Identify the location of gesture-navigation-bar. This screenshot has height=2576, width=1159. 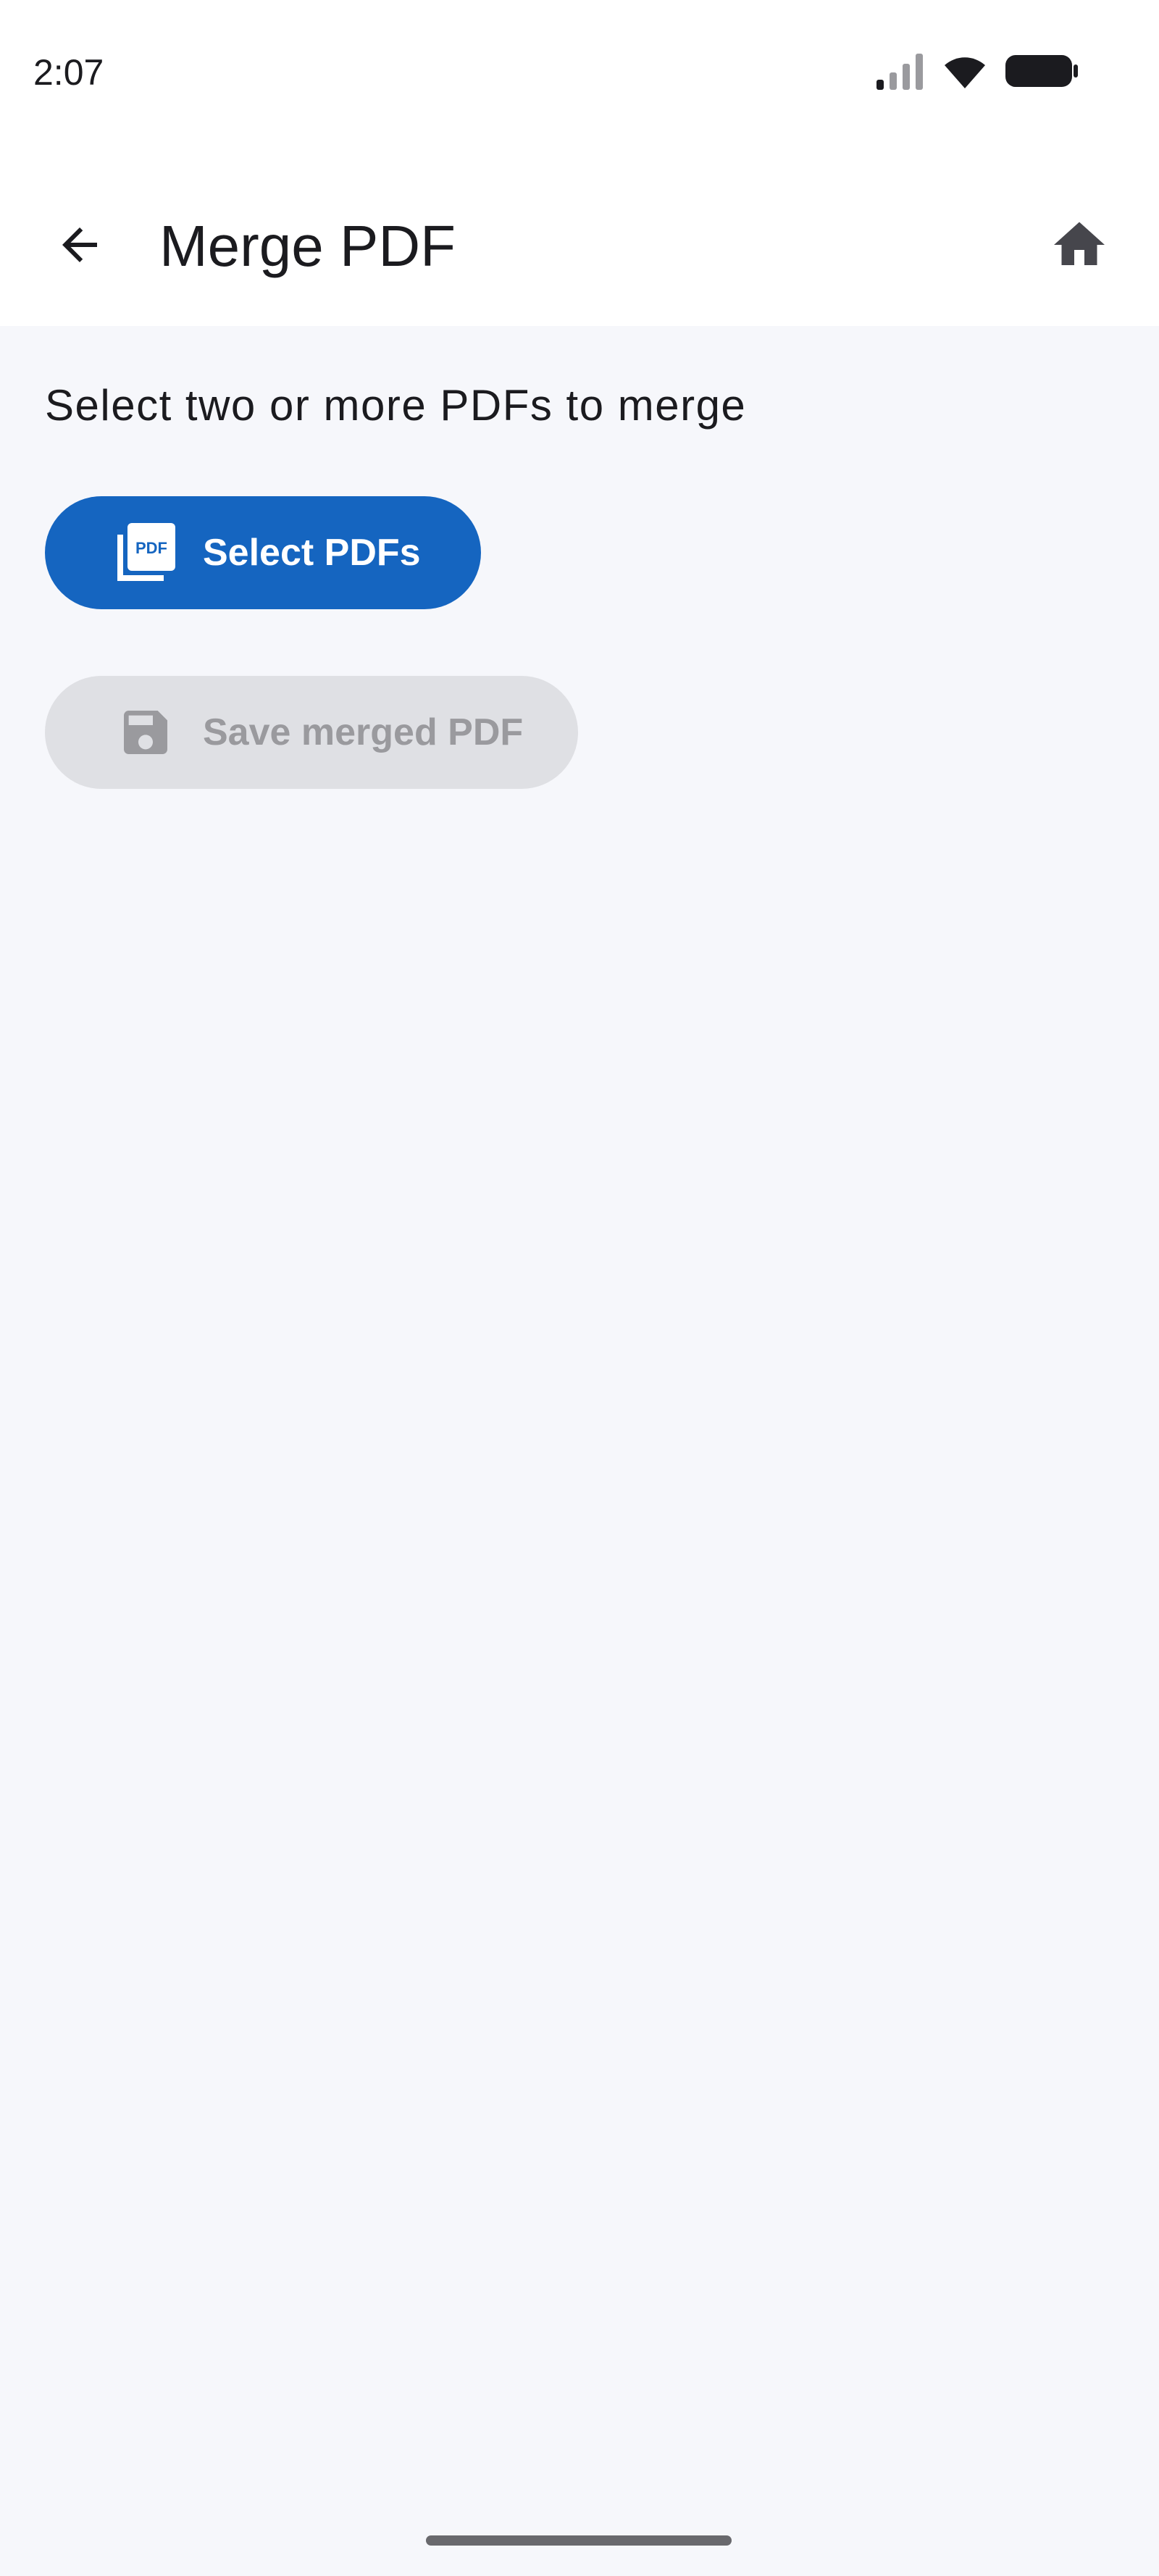
(579, 2540).